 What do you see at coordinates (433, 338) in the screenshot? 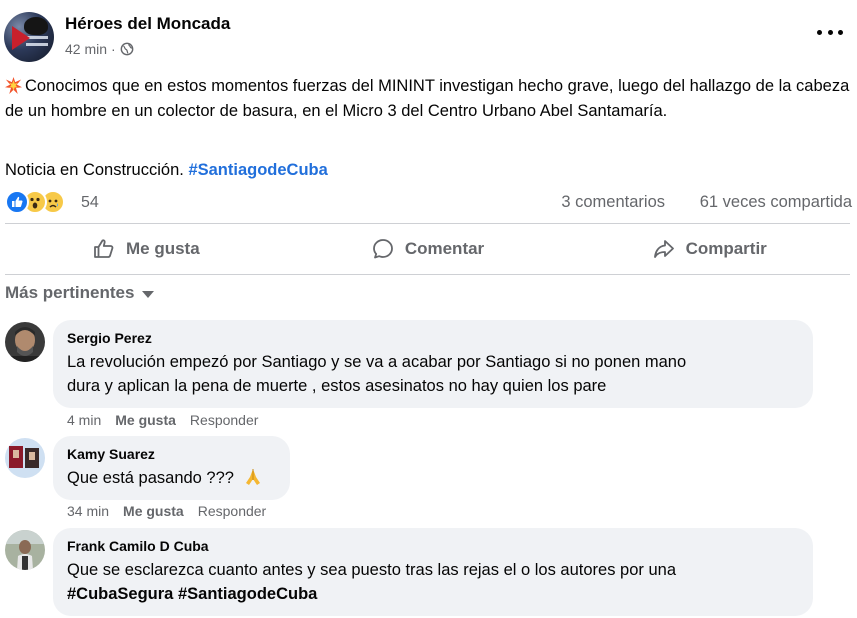
I see `comment-author: Sergio Perez` at bounding box center [433, 338].